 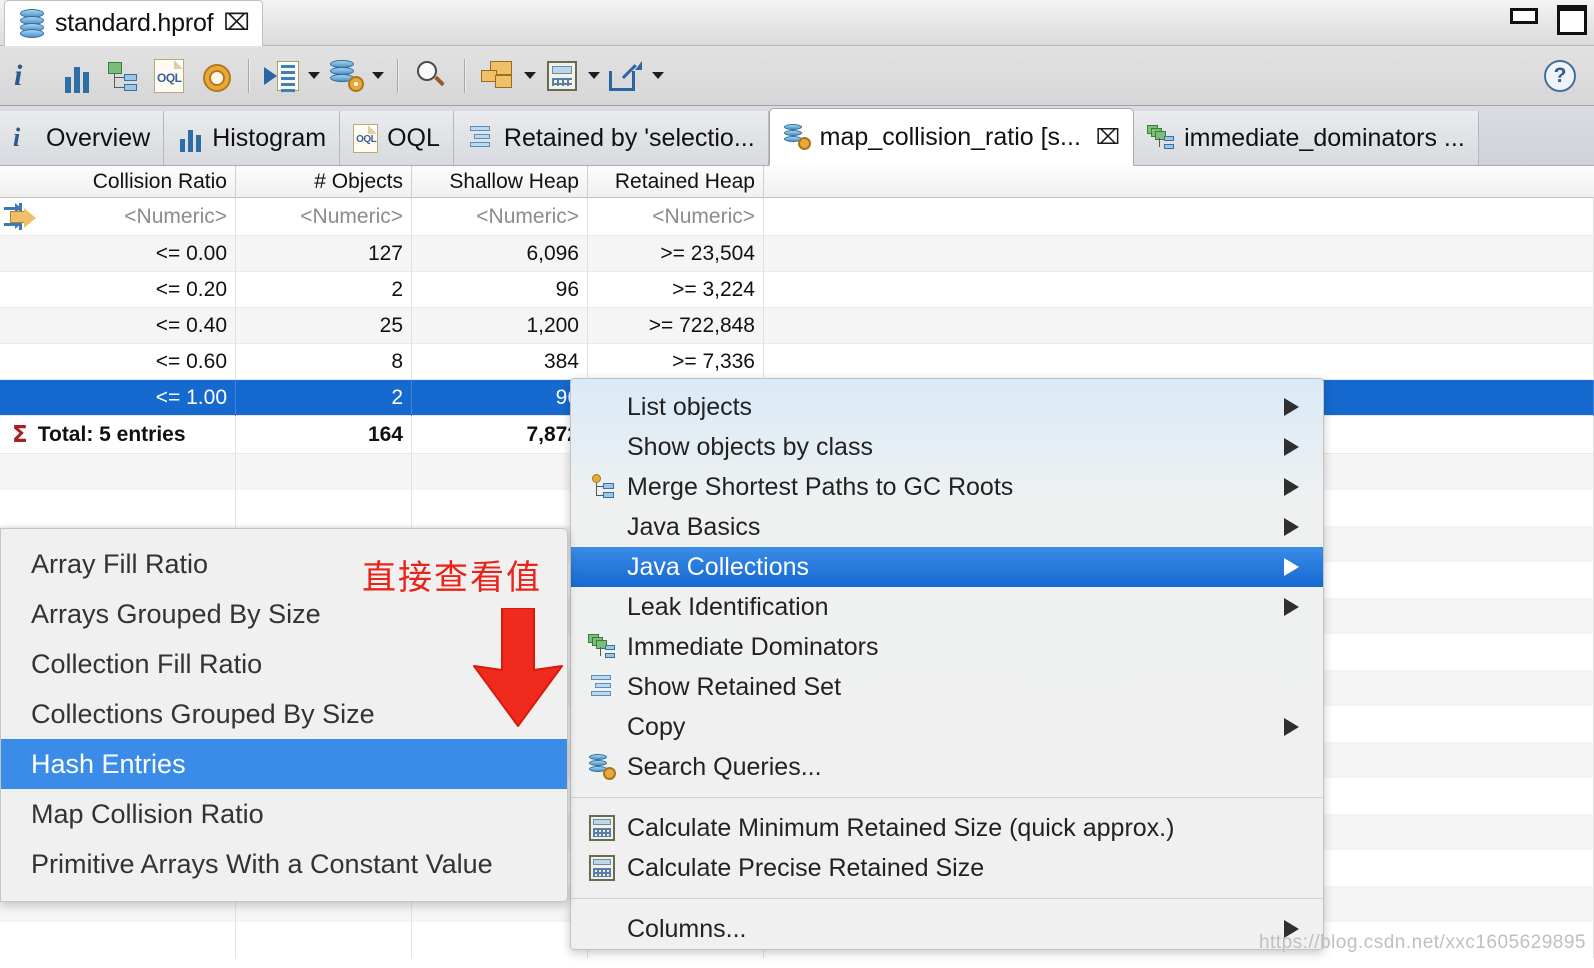 I want to click on oql-icon: OQL, so click(x=169, y=75).